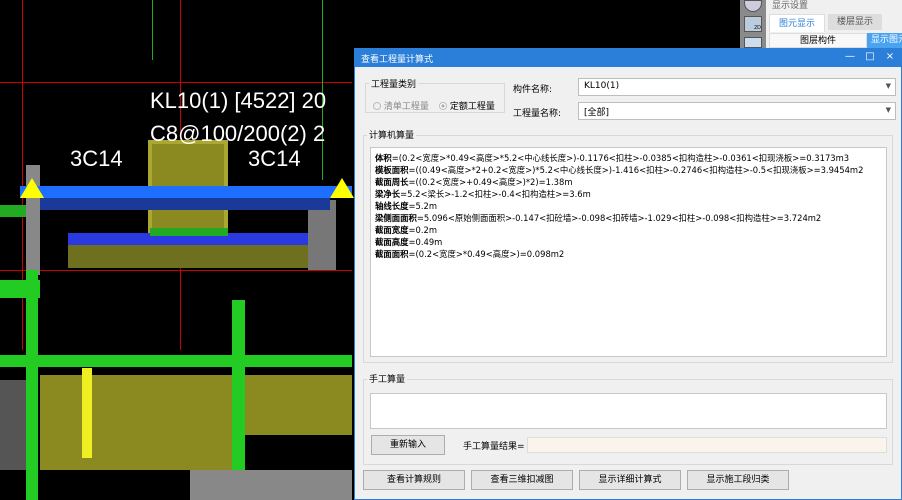 The height and width of the screenshot is (500, 902). What do you see at coordinates (394, 83) in the screenshot?
I see `quantity-type-label: 工程量类别` at bounding box center [394, 83].